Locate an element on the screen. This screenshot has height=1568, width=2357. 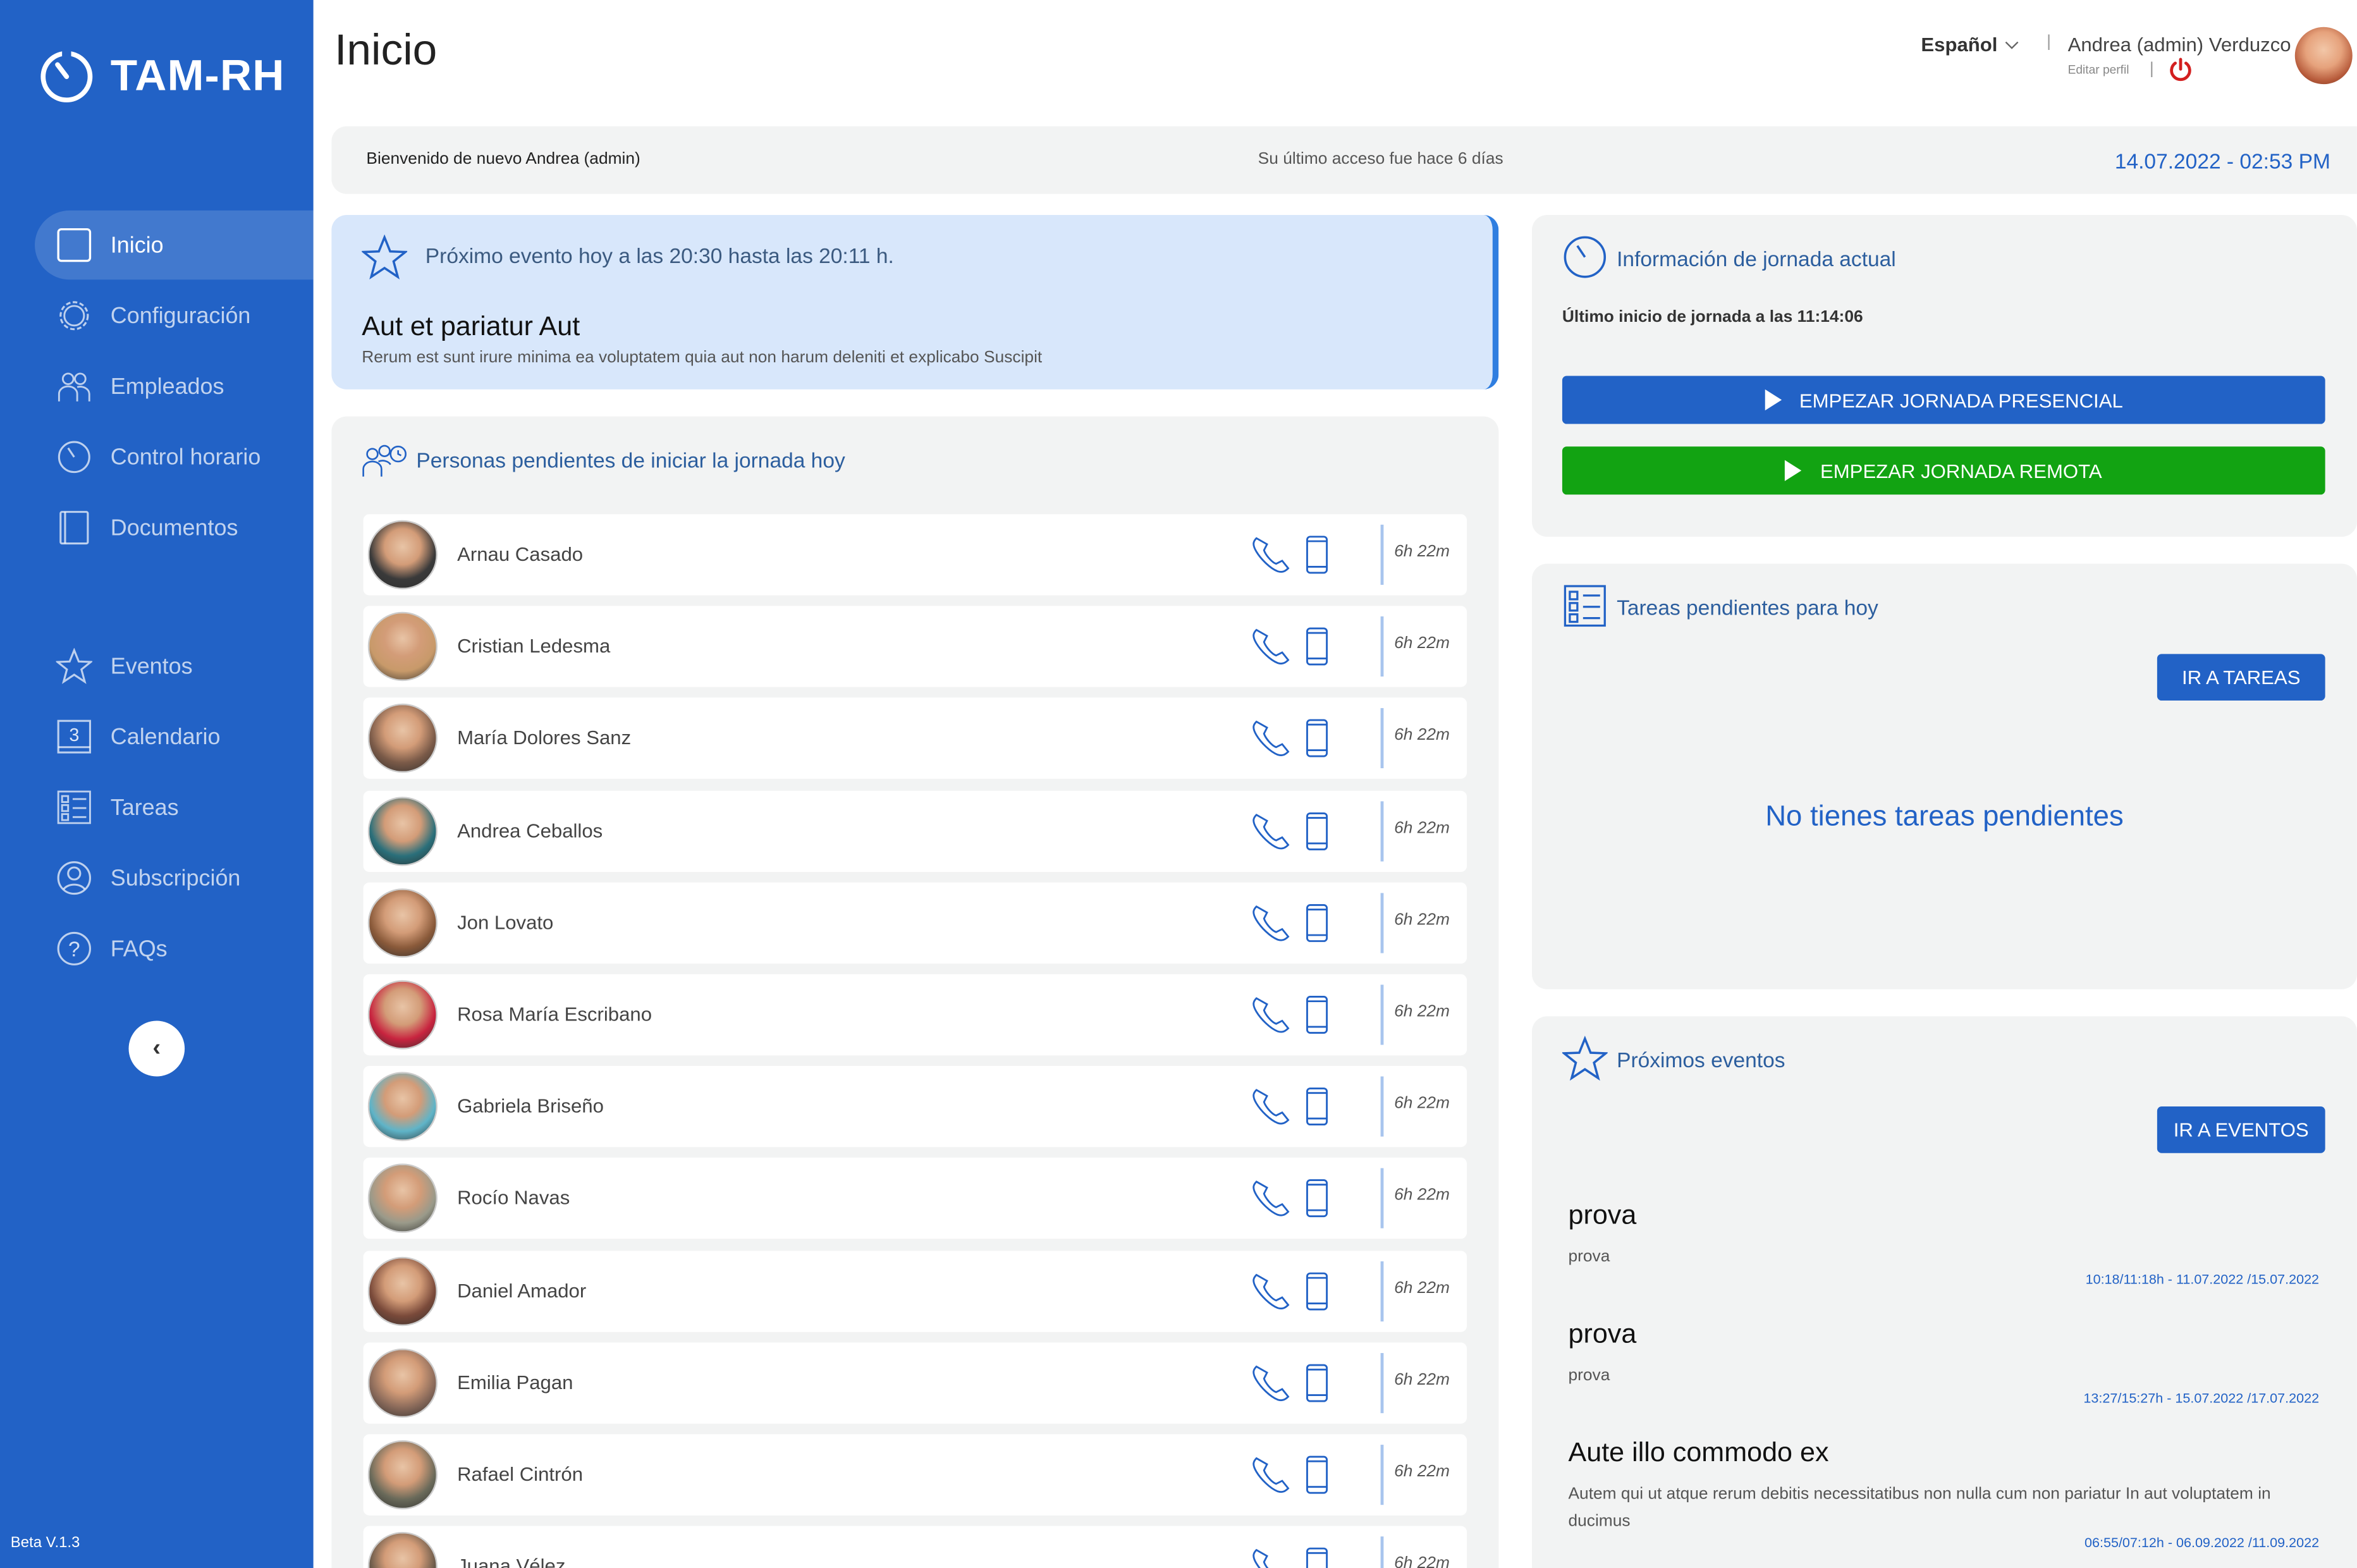
sidebar-item-configuracion: Configuración is located at coordinates (174, 315).